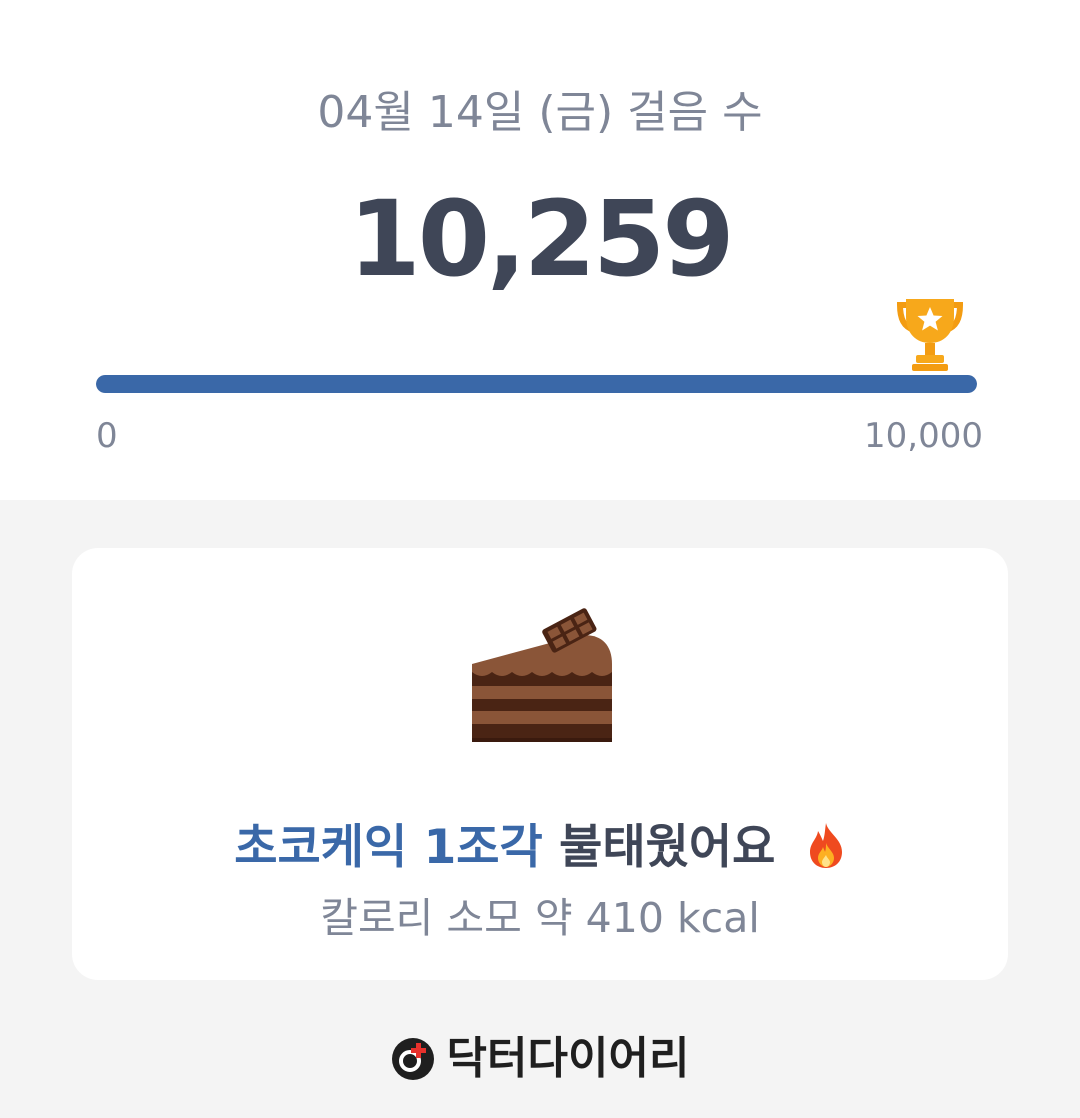  What do you see at coordinates (930, 335) in the screenshot?
I see `trophy-icon` at bounding box center [930, 335].